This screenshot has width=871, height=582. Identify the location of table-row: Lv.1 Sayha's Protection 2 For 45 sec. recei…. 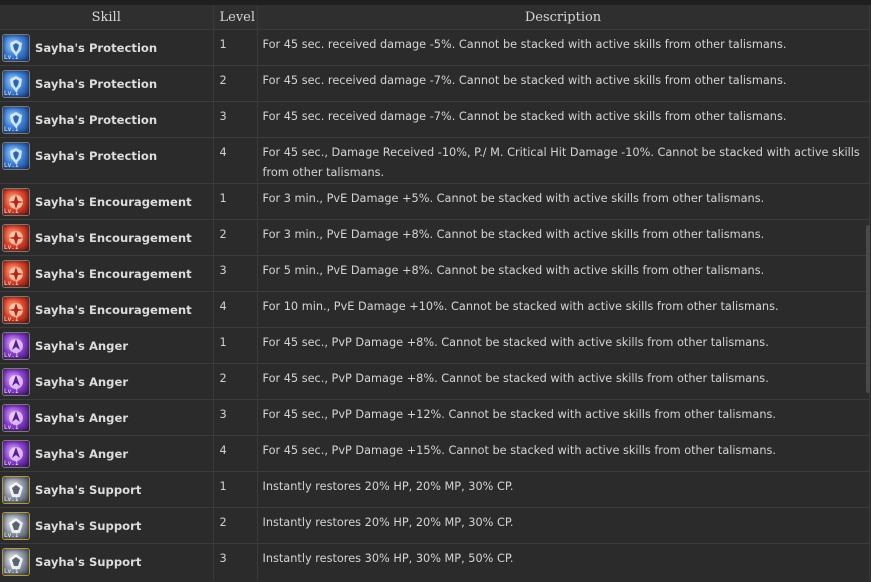
(435, 83).